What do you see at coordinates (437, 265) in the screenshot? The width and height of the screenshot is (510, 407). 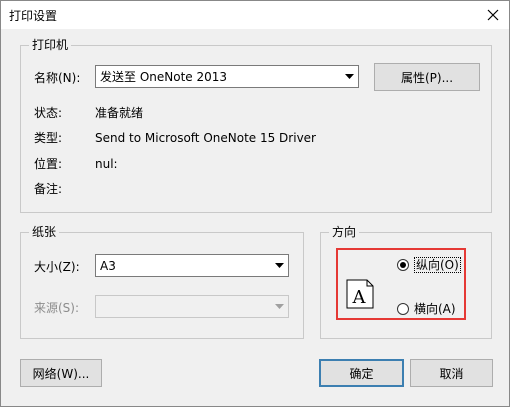 I see `portrait-label: 纵向(O)` at bounding box center [437, 265].